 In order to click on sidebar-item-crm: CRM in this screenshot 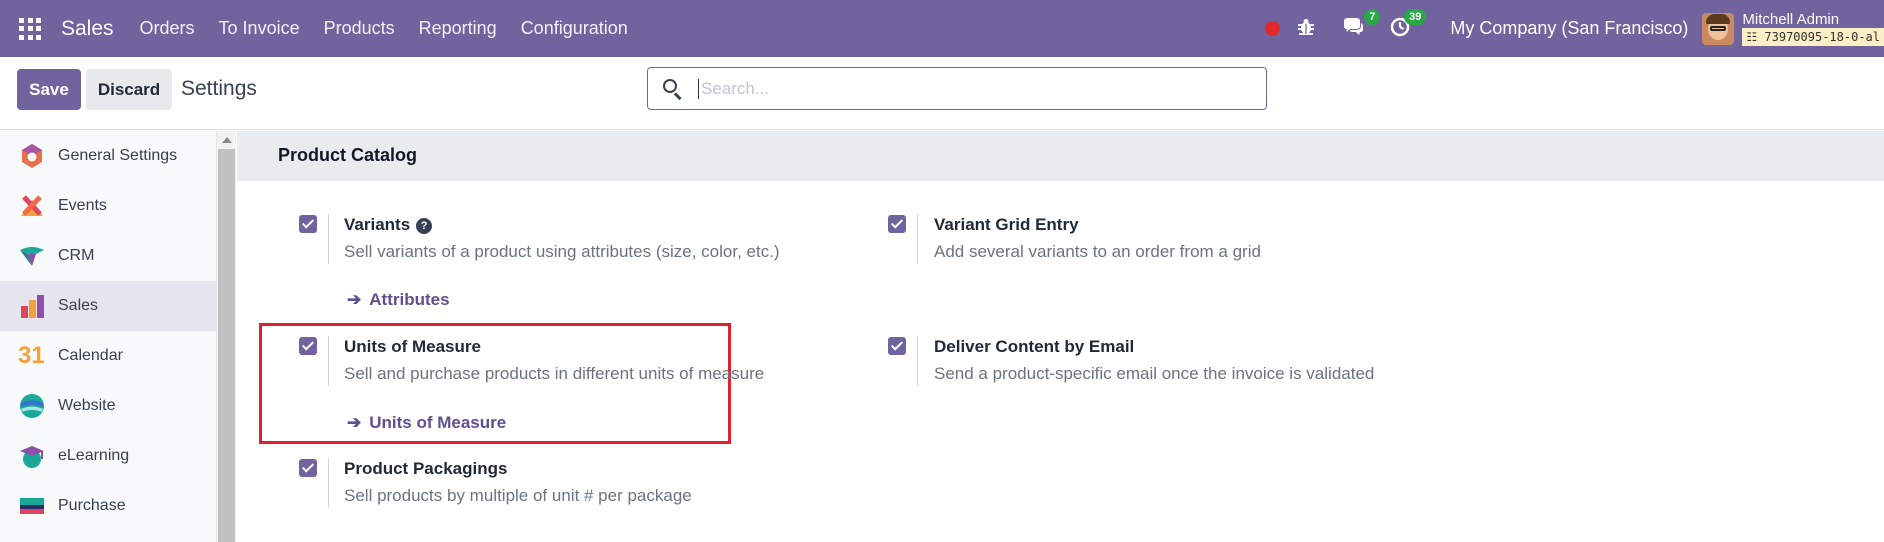, I will do `click(108, 256)`.